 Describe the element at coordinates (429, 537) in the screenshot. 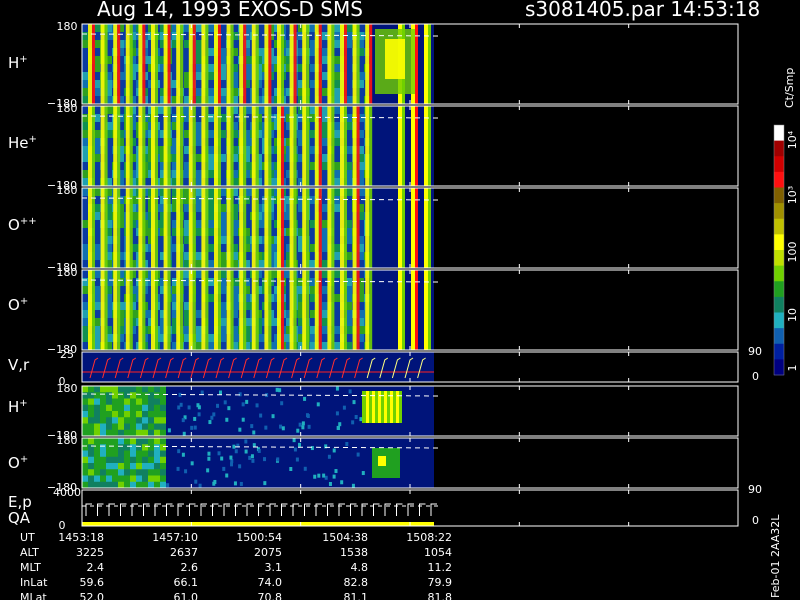

I see `footer-value: 1508:22` at that location.